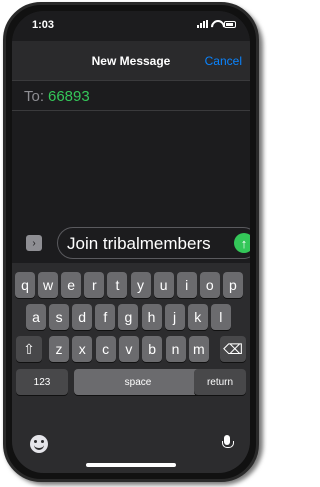 The image size is (320, 487). I want to click on arrow-up-icon: ↑, so click(242, 243).